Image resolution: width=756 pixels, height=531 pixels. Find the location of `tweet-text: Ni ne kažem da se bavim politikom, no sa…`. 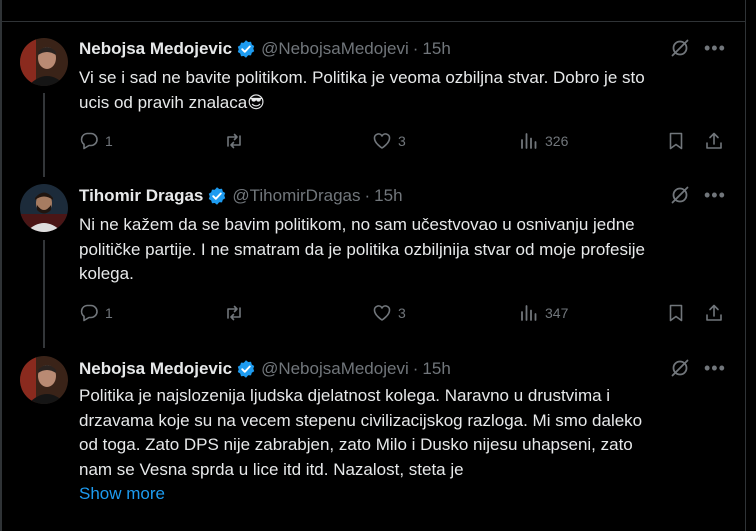

tweet-text: Ni ne kažem da se bavim politikom, no sa… is located at coordinates (404, 250).